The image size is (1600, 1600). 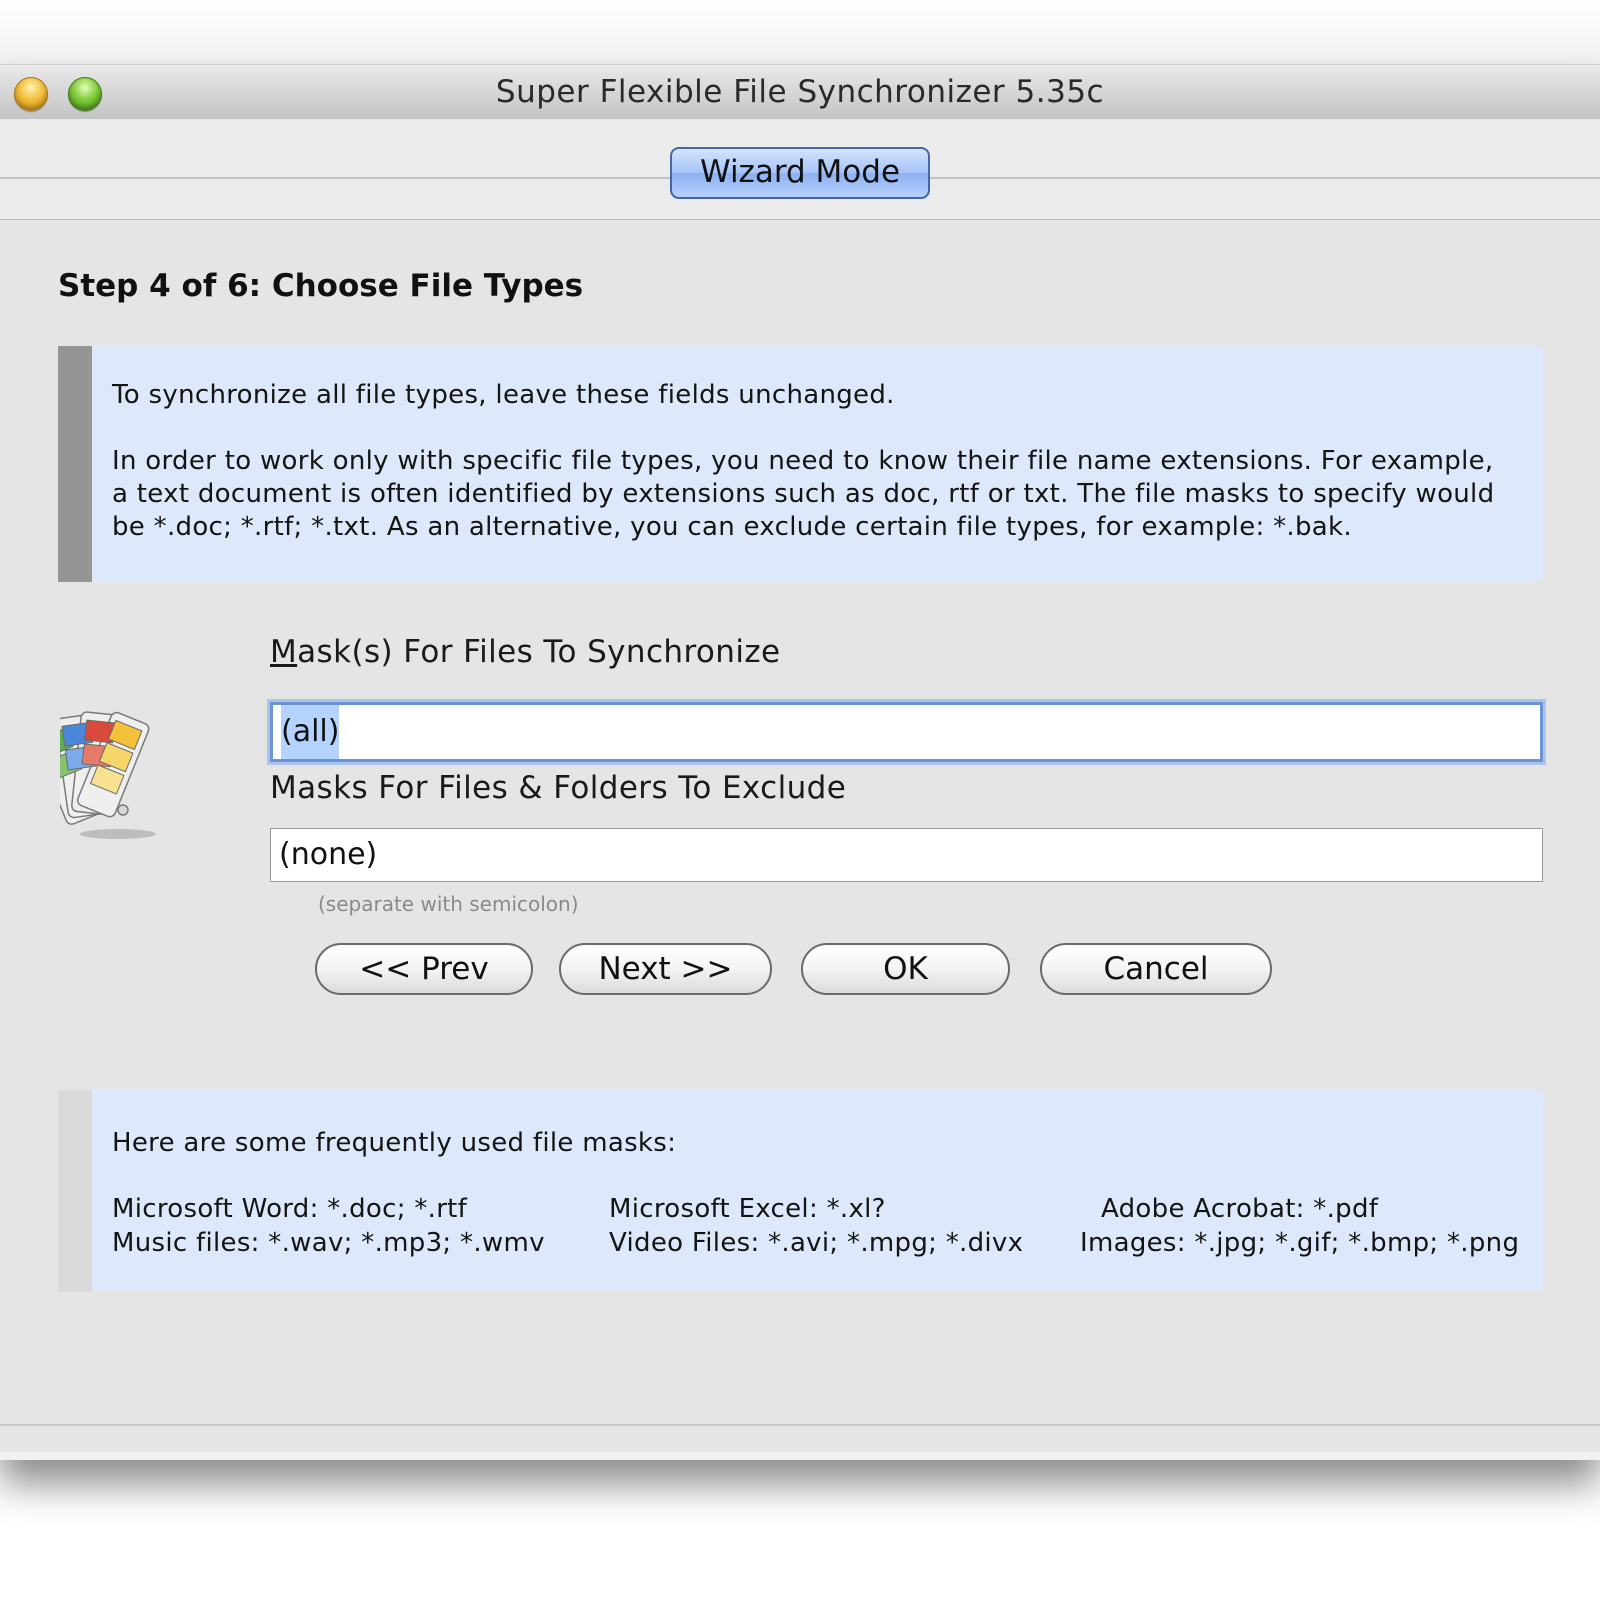 What do you see at coordinates (448, 904) in the screenshot?
I see `separator-hint: (separate with semicolon)` at bounding box center [448, 904].